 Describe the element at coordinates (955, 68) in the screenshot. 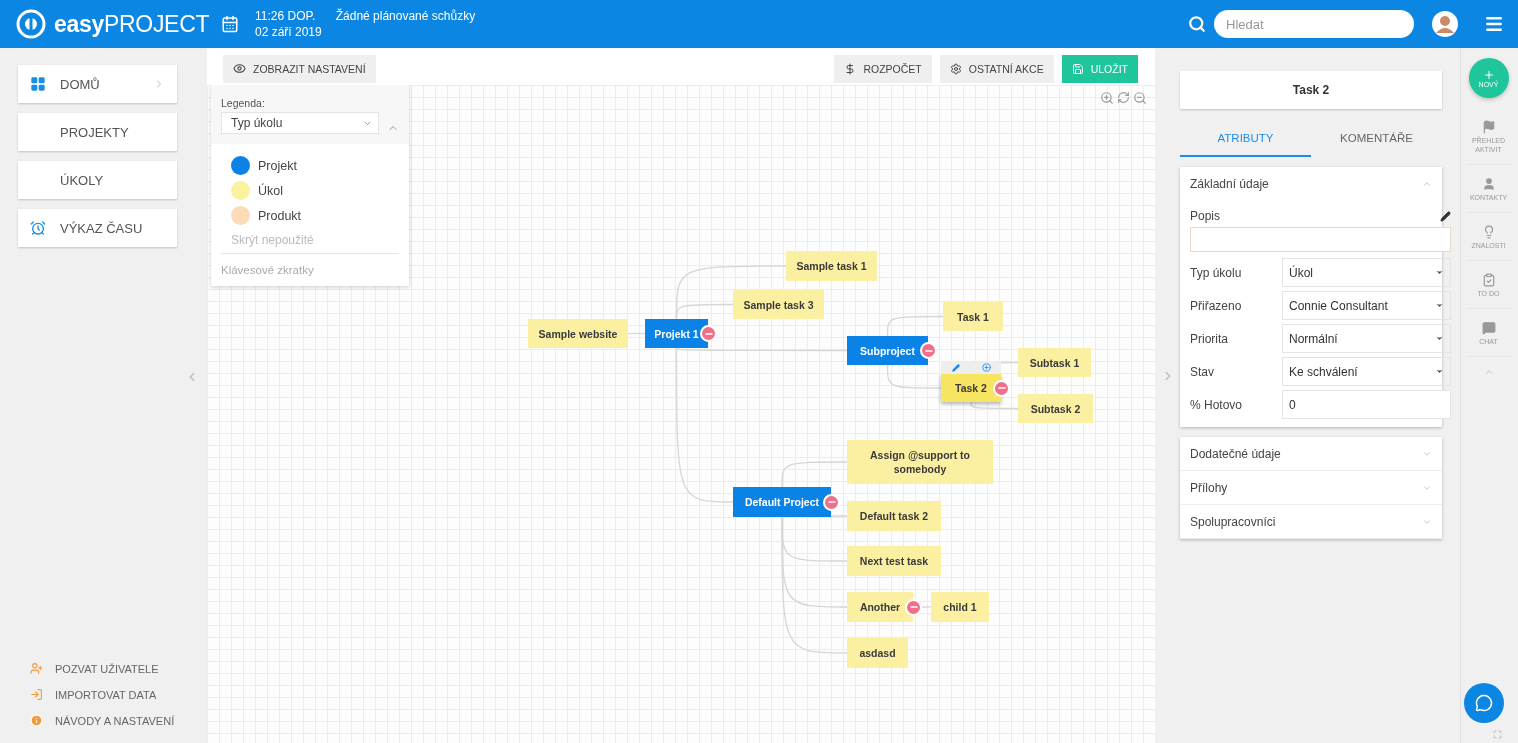

I see `settings-icon` at that location.